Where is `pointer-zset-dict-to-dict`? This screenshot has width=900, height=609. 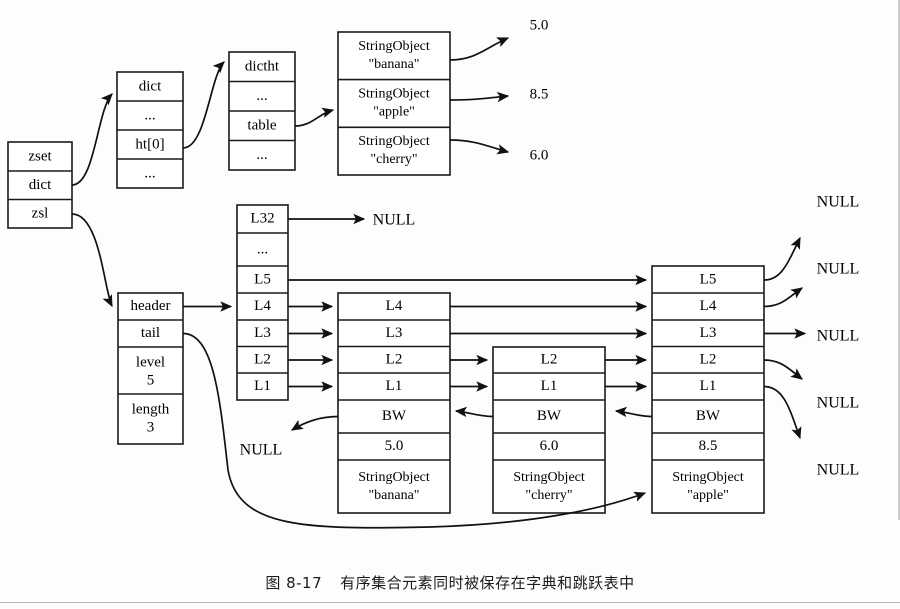
pointer-zset-dict-to-dict is located at coordinates (92, 139).